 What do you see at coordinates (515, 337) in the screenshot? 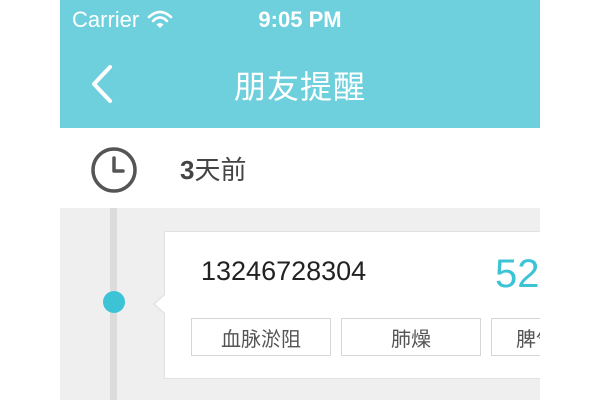
I see `tag-item: 脾气` at bounding box center [515, 337].